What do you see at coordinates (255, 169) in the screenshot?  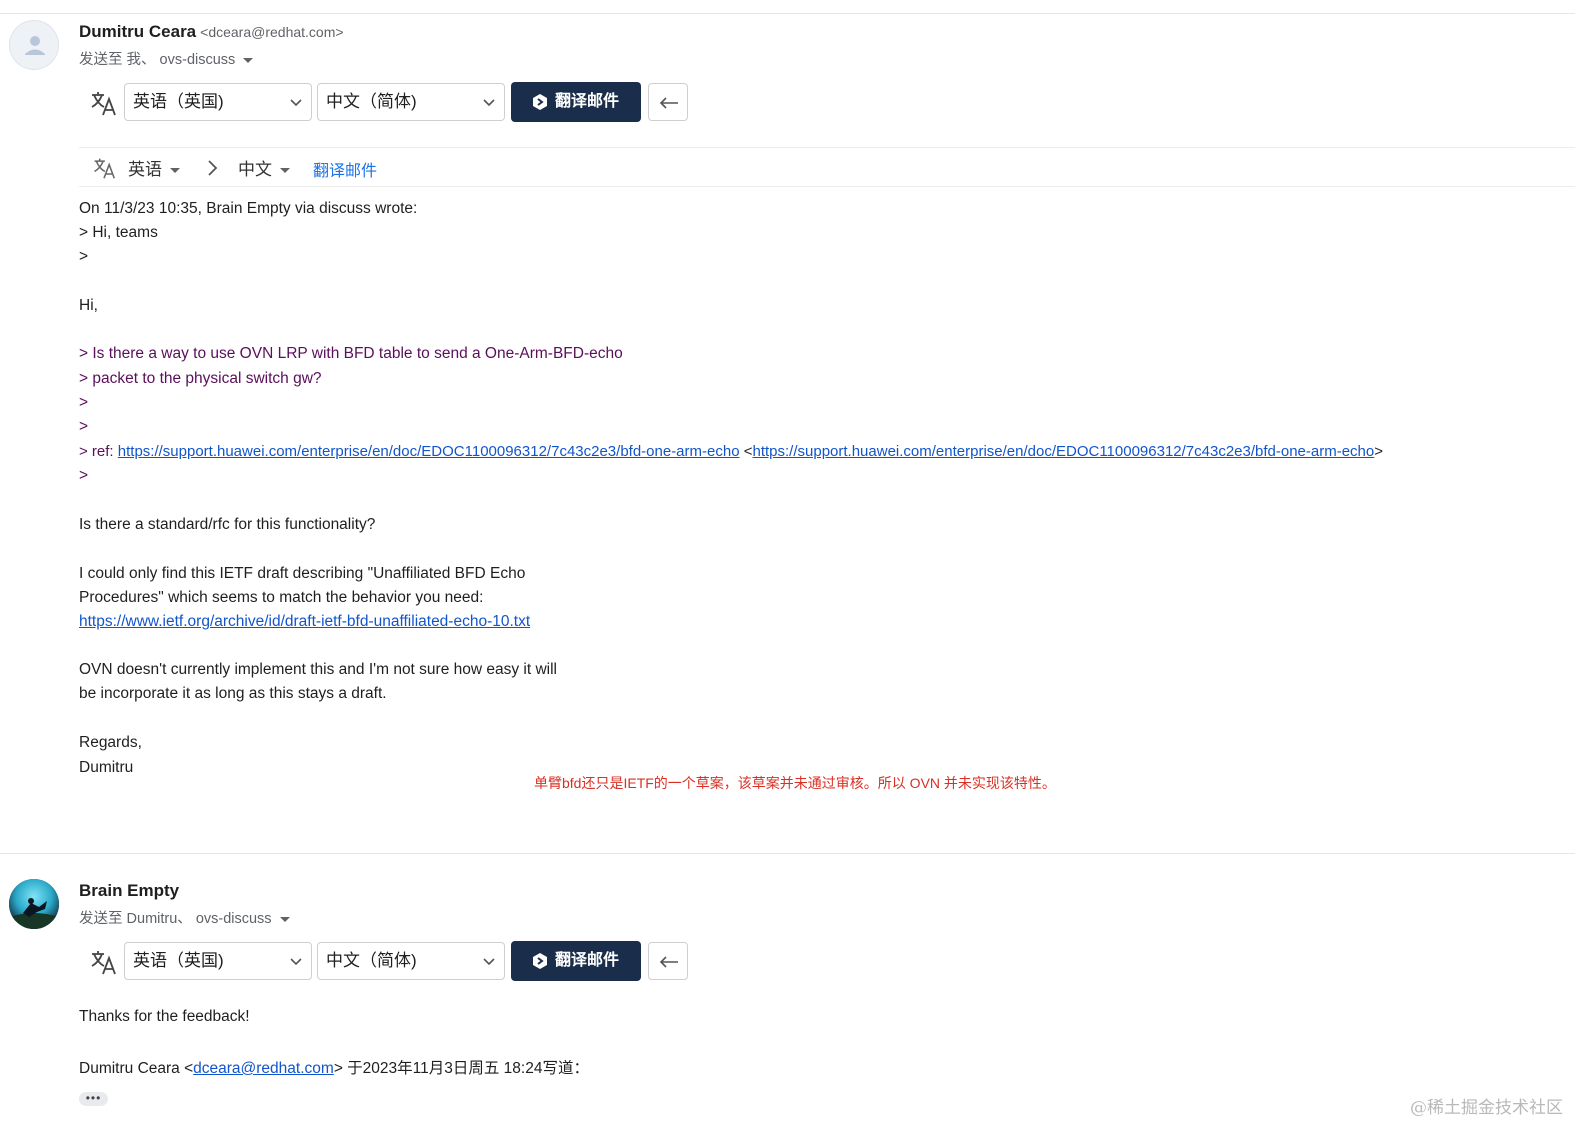 I see `strip-target-text: 中文` at bounding box center [255, 169].